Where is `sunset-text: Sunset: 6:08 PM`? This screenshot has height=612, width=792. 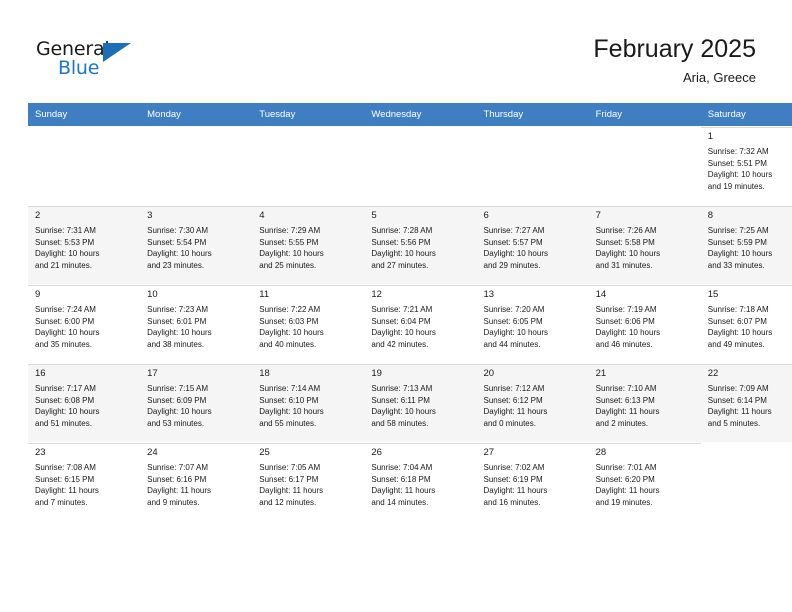 sunset-text: Sunset: 6:08 PM is located at coordinates (65, 400).